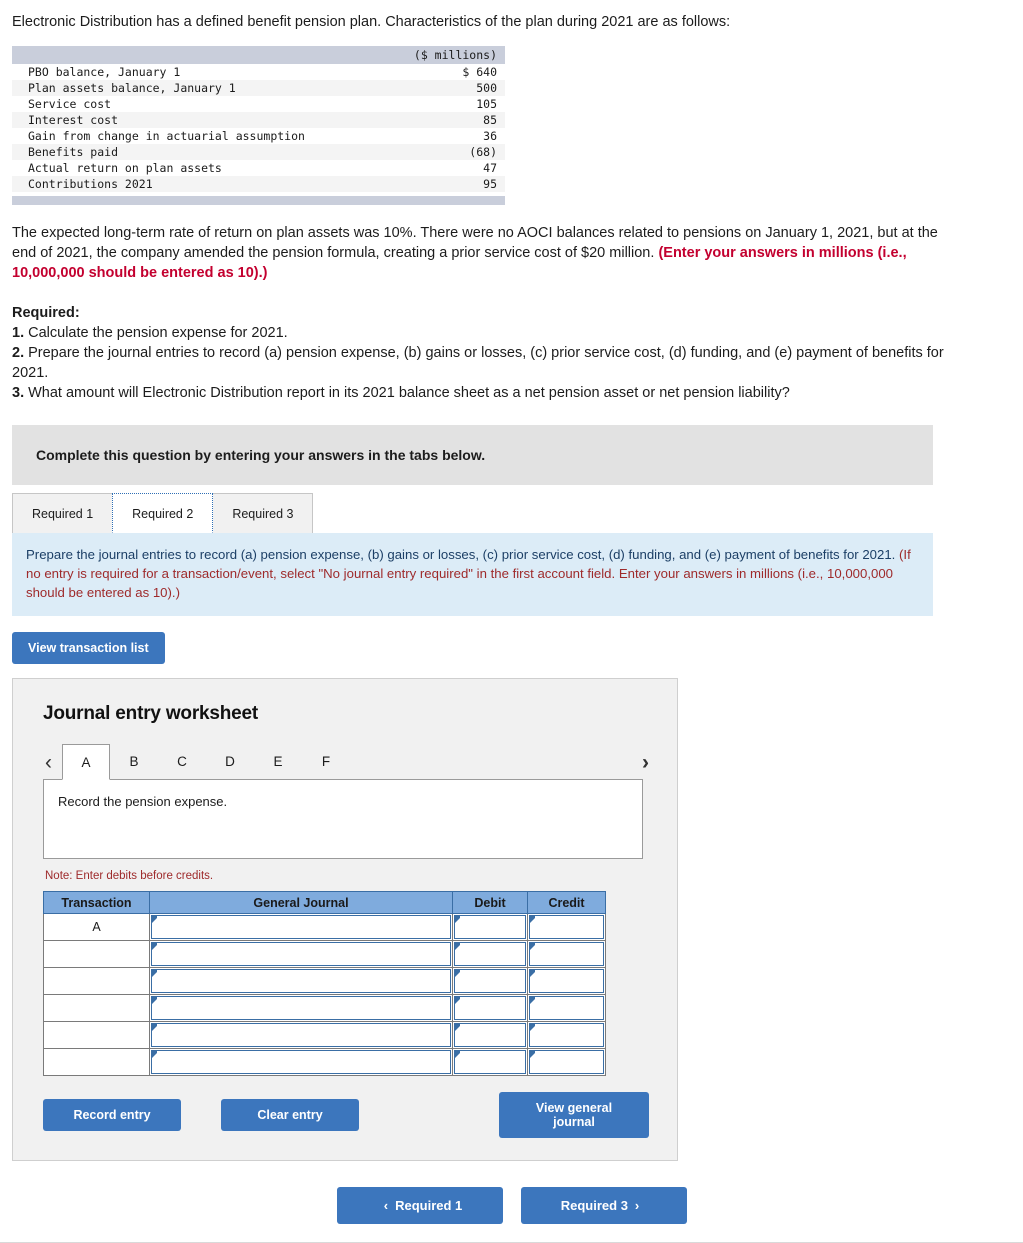 The image size is (1023, 1243). Describe the element at coordinates (112, 1115) in the screenshot. I see `record-entry-button: Record entry` at that location.